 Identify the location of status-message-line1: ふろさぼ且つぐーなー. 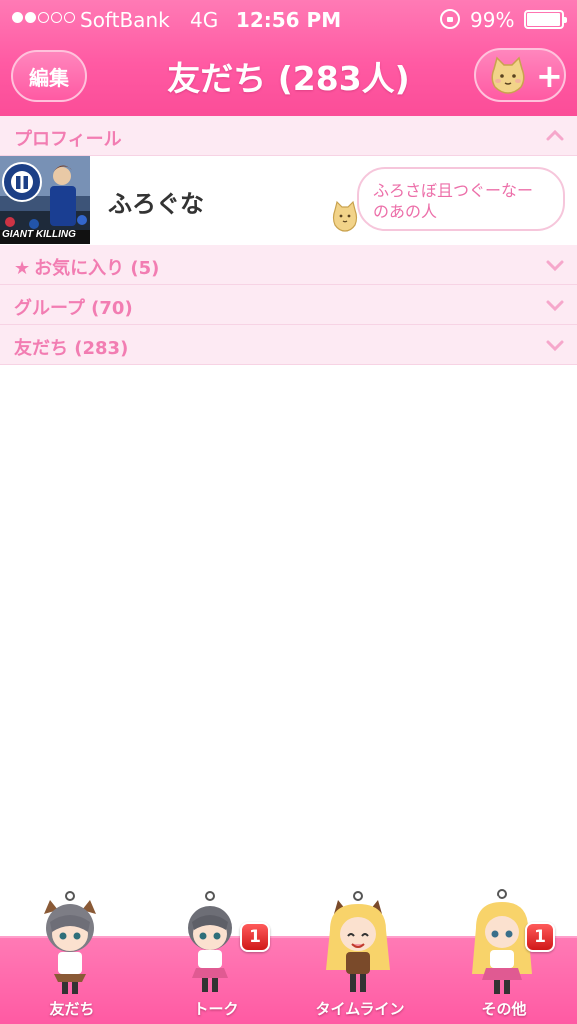
(453, 190).